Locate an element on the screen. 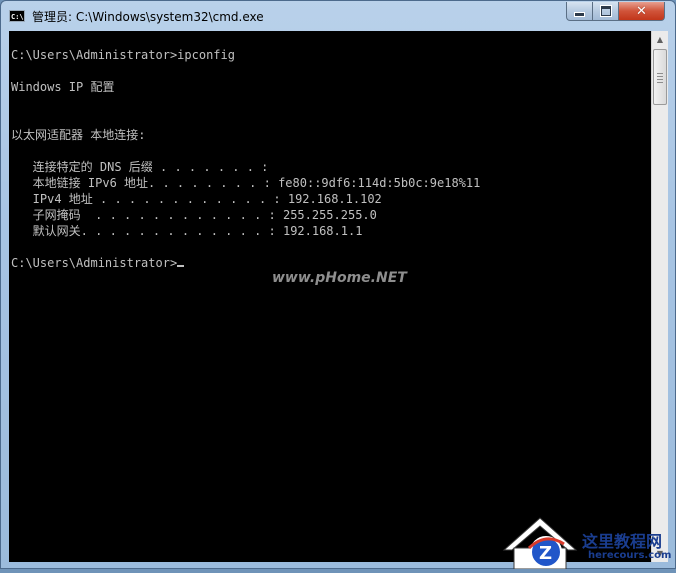 The width and height of the screenshot is (676, 573). arrow-up-icon: ▲ is located at coordinates (660, 39).